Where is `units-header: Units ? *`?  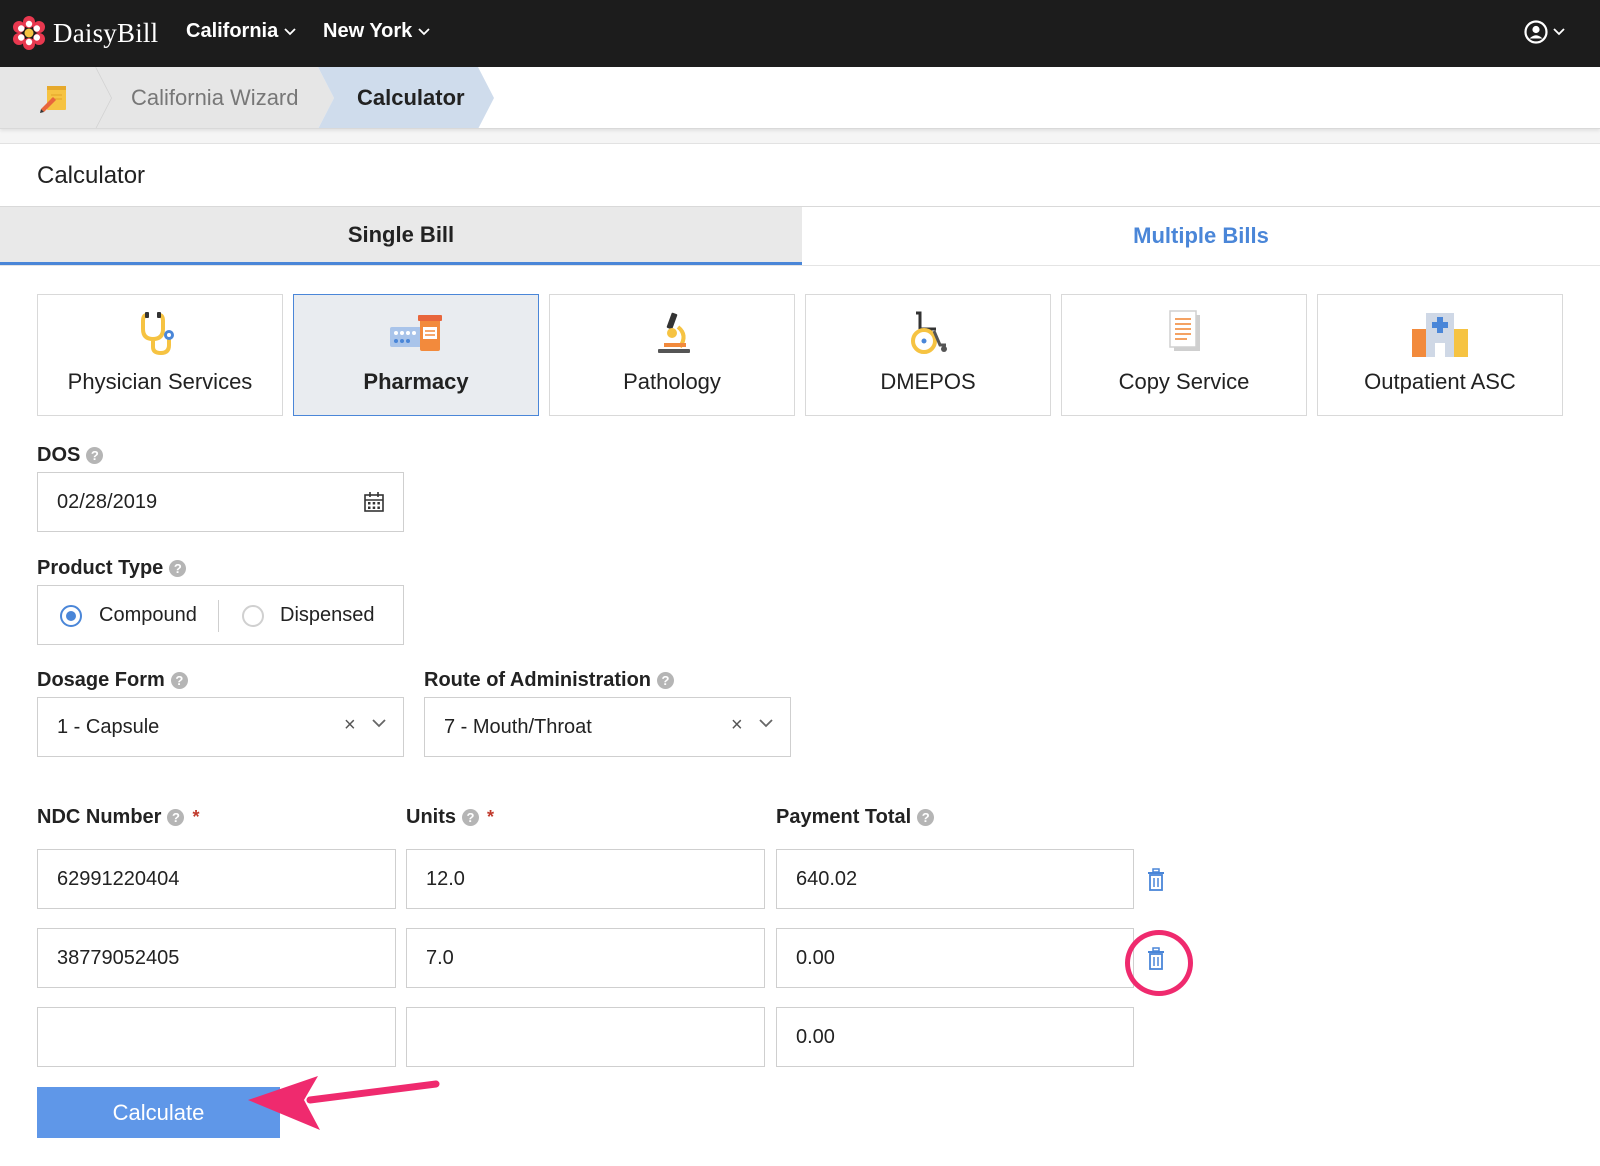 units-header: Units ? * is located at coordinates (450, 817).